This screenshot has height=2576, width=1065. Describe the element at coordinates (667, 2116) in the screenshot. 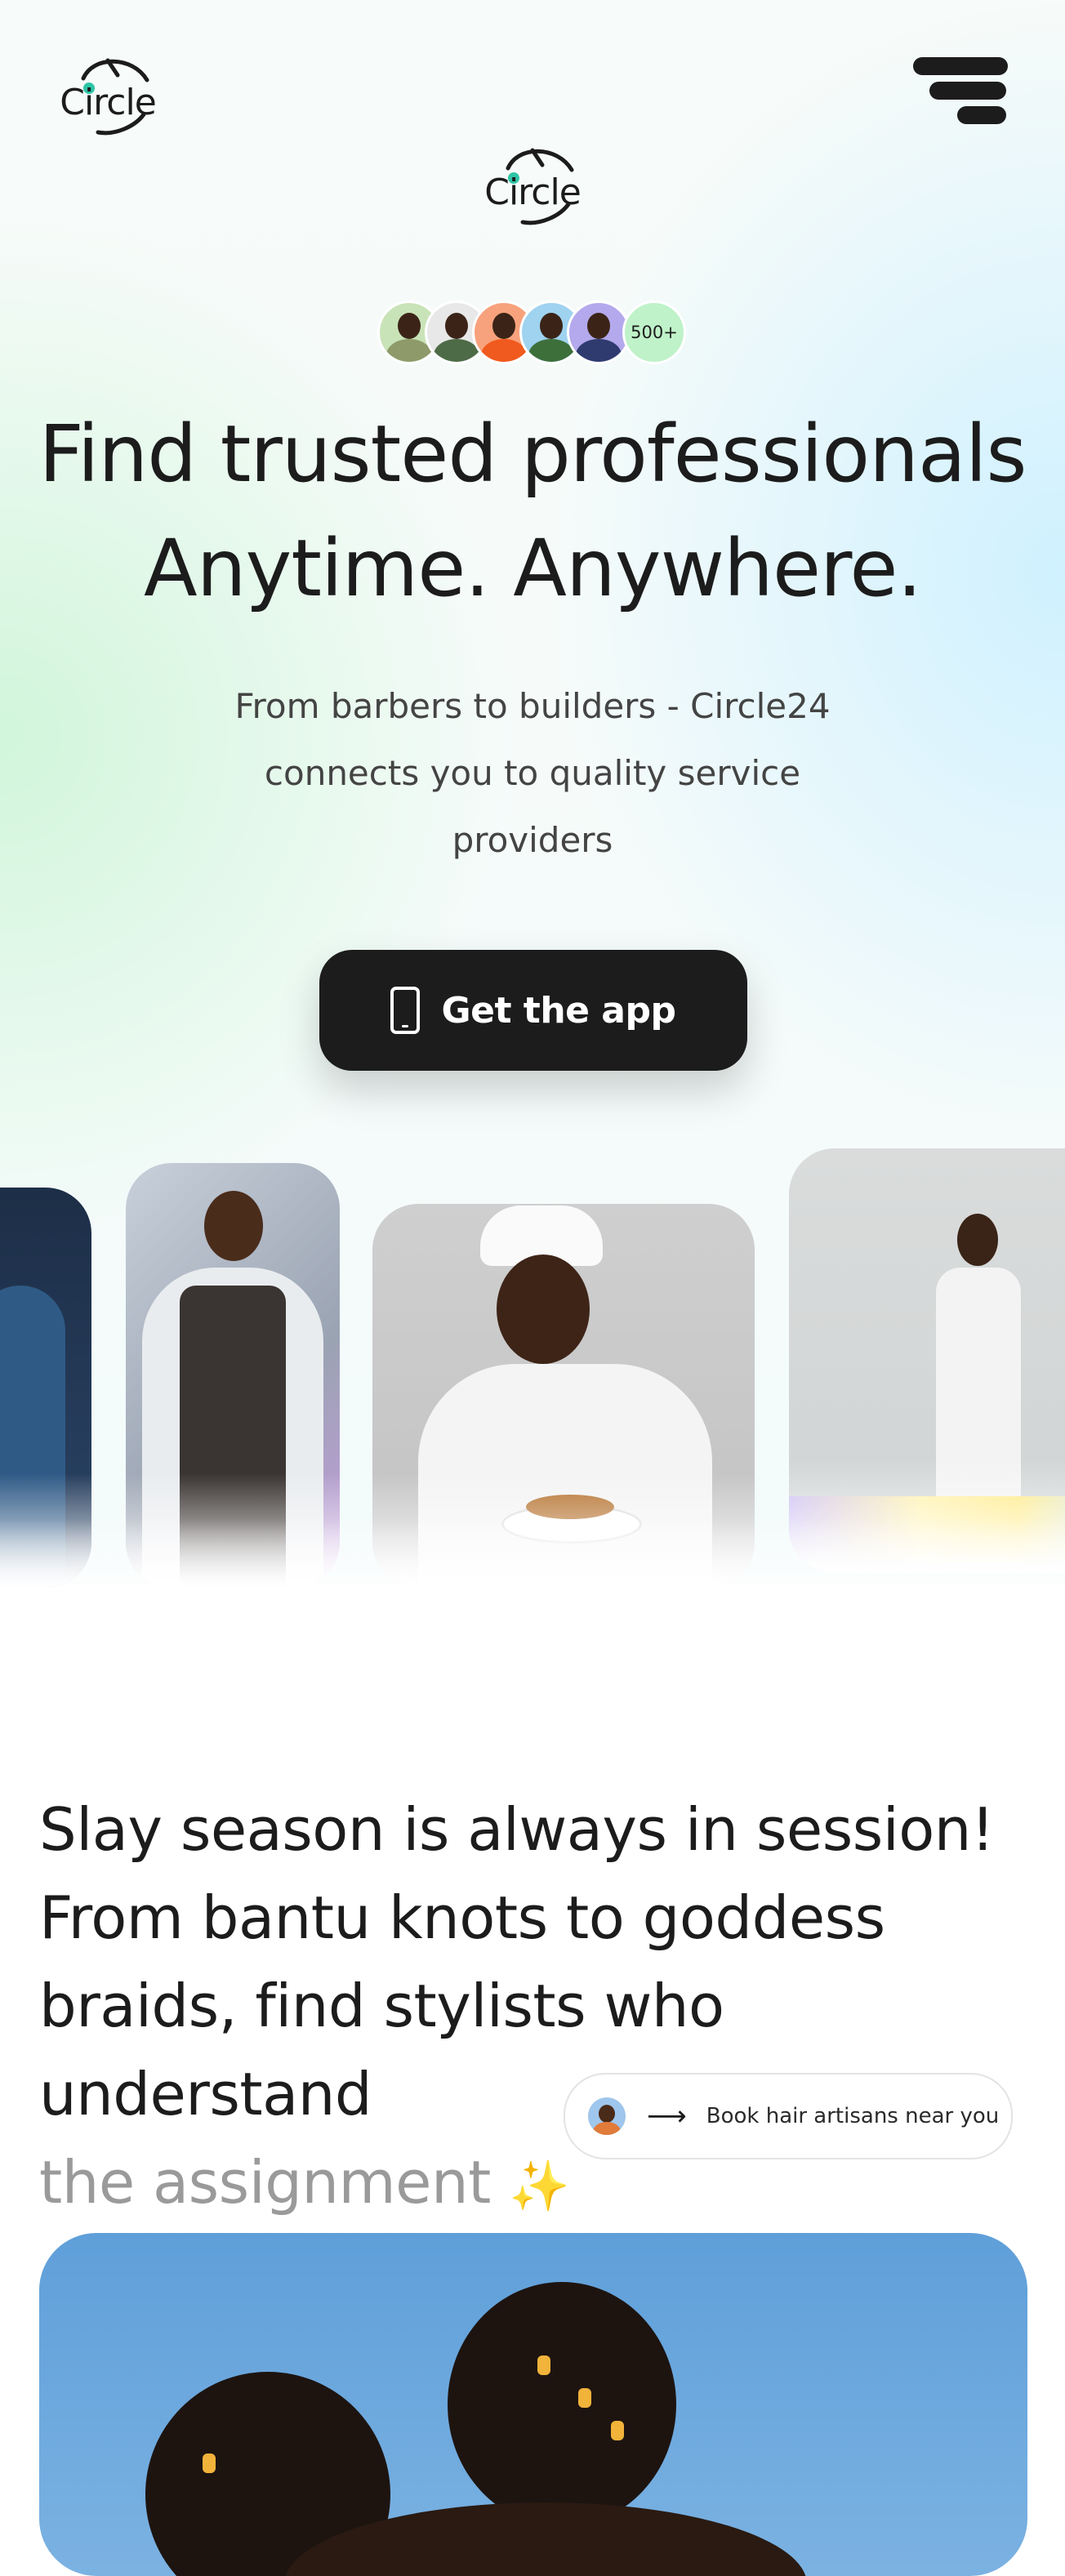

I see `arrow-right-icon: ⟶` at that location.